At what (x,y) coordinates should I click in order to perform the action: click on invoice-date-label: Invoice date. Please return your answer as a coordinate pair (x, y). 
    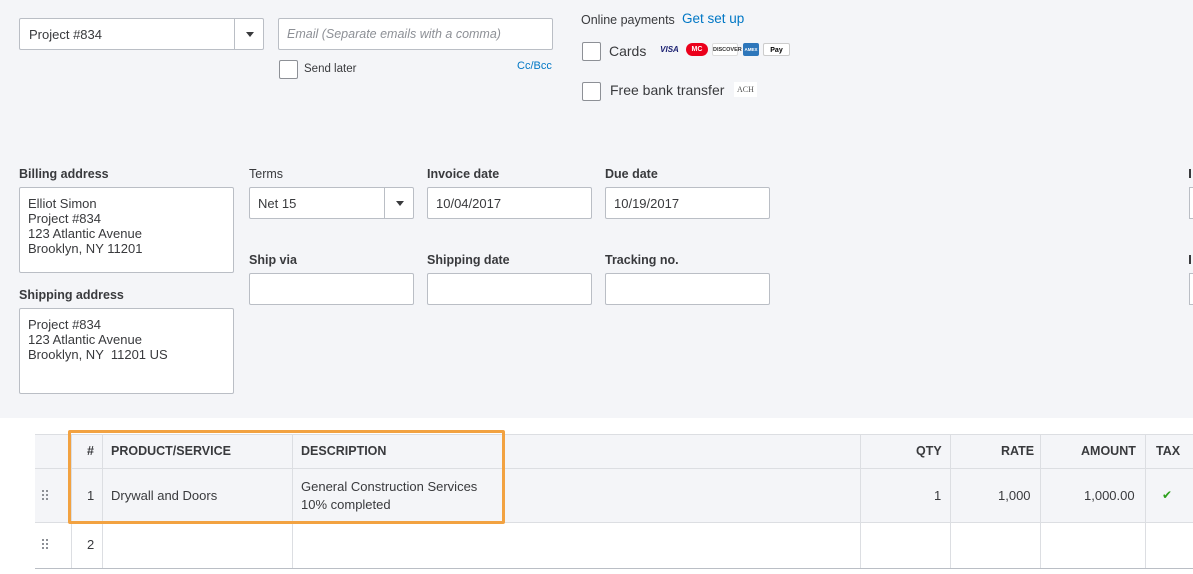
    Looking at the image, I should click on (463, 174).